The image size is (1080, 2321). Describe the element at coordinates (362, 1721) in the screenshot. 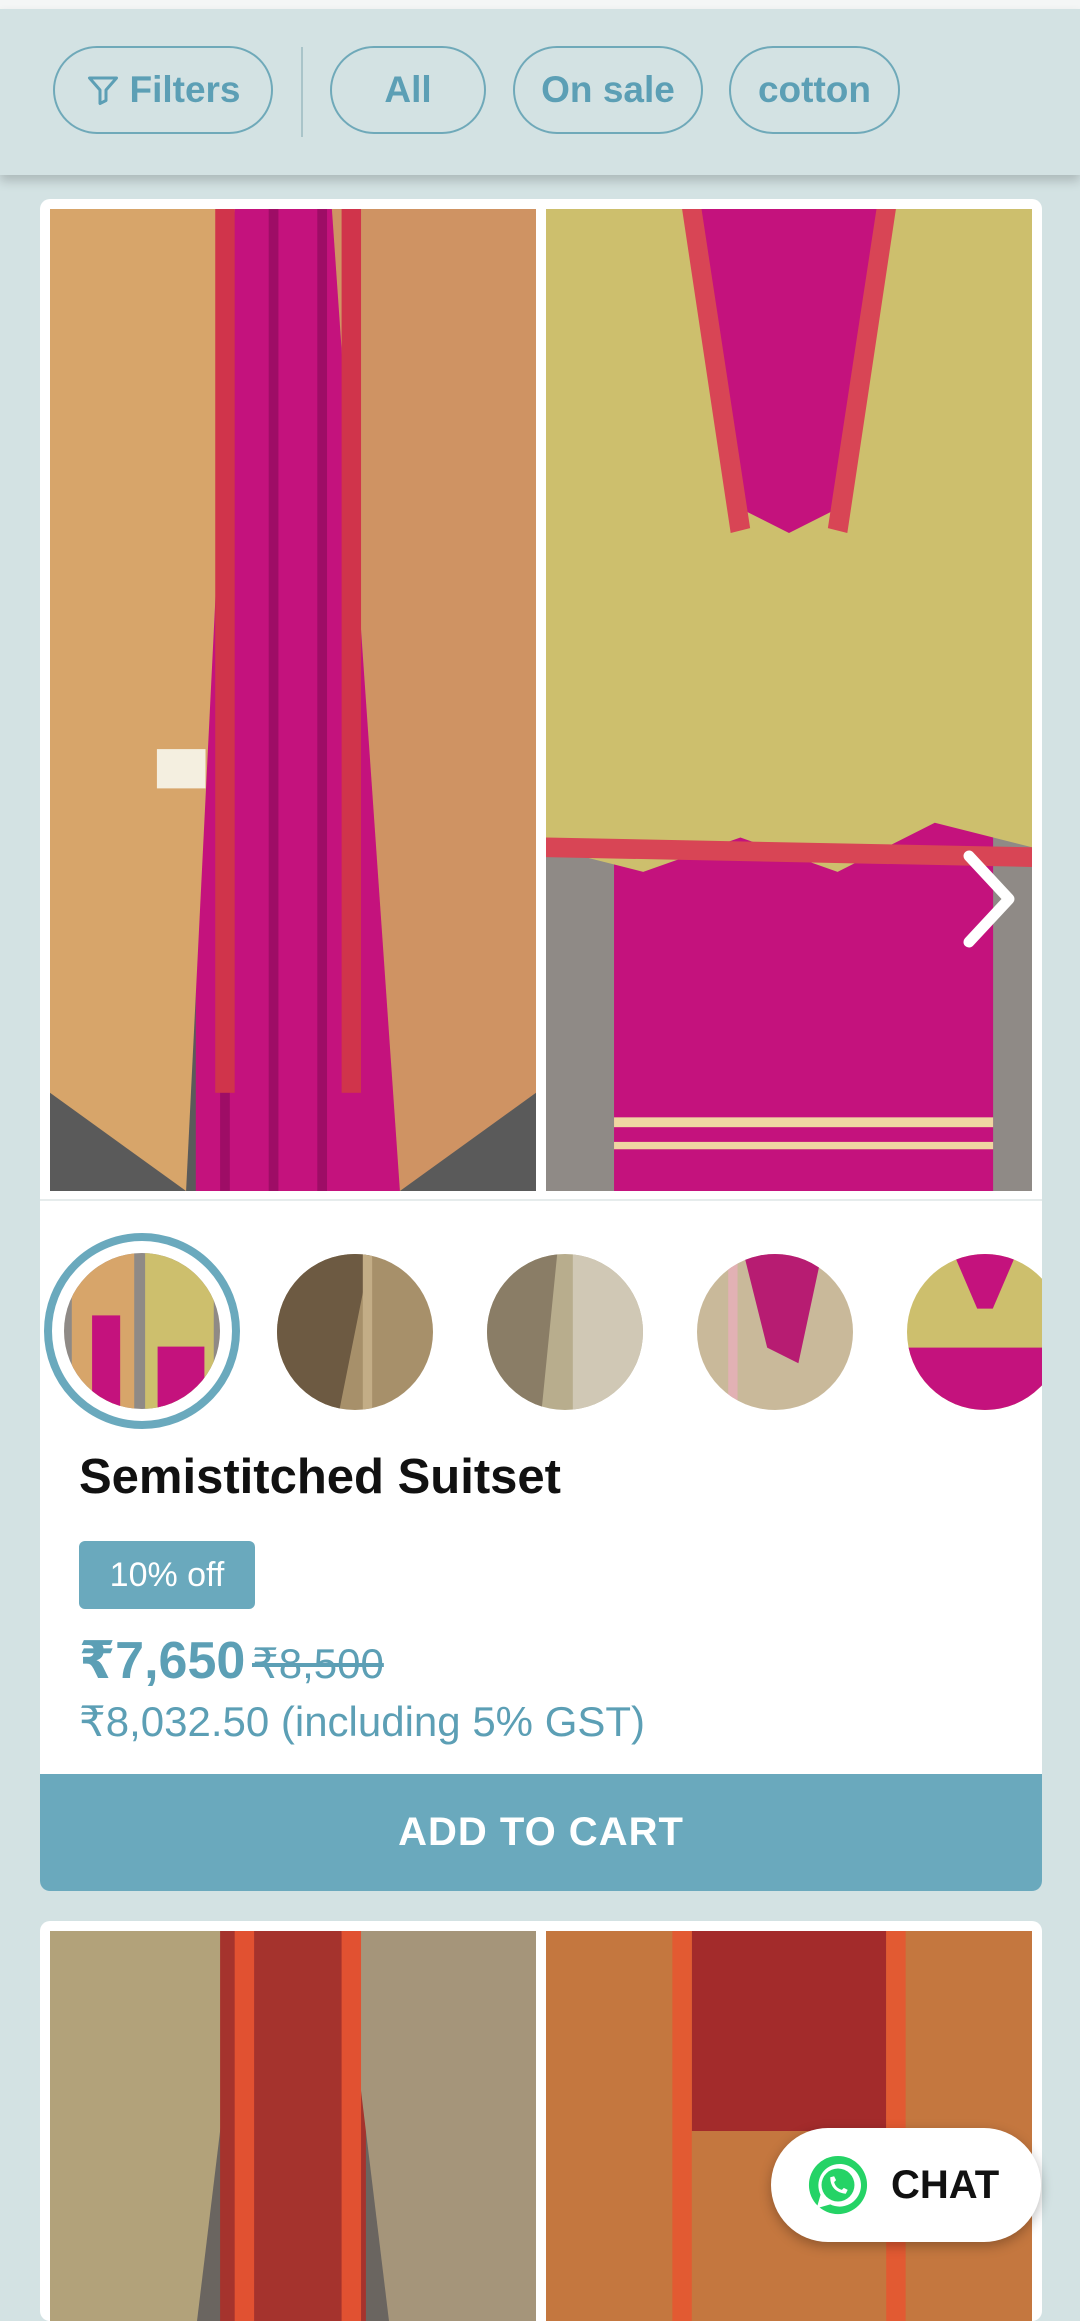

I see `gst-price-note: ₹8,032.50 (including 5% GST)` at that location.